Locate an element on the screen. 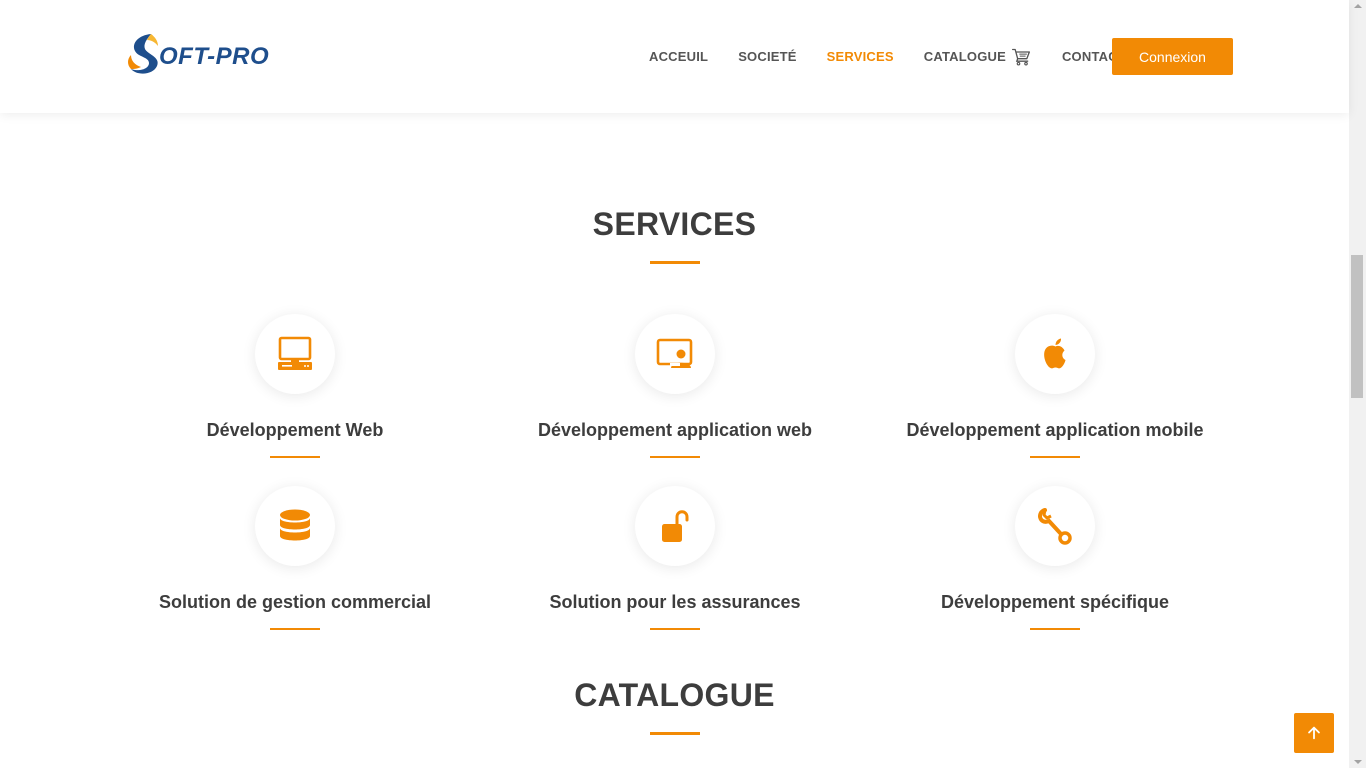  service-title: Développement application web is located at coordinates (675, 430).